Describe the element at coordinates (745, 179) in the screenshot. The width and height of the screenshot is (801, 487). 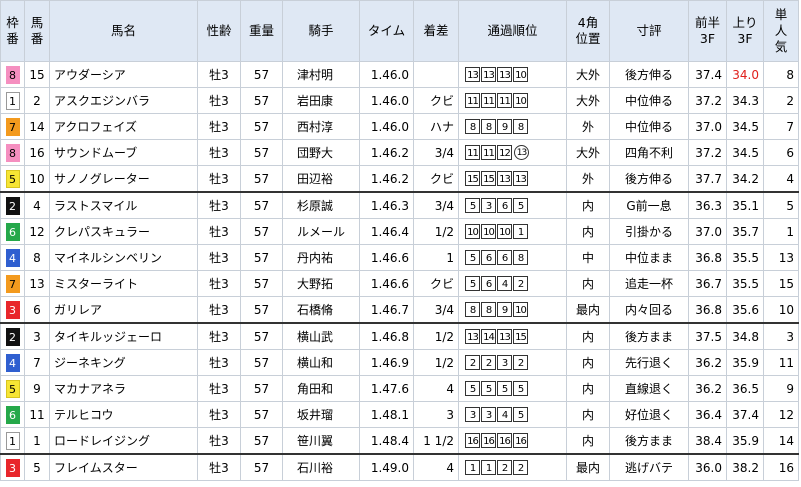
I see `cell-last3f: 34.2` at that location.